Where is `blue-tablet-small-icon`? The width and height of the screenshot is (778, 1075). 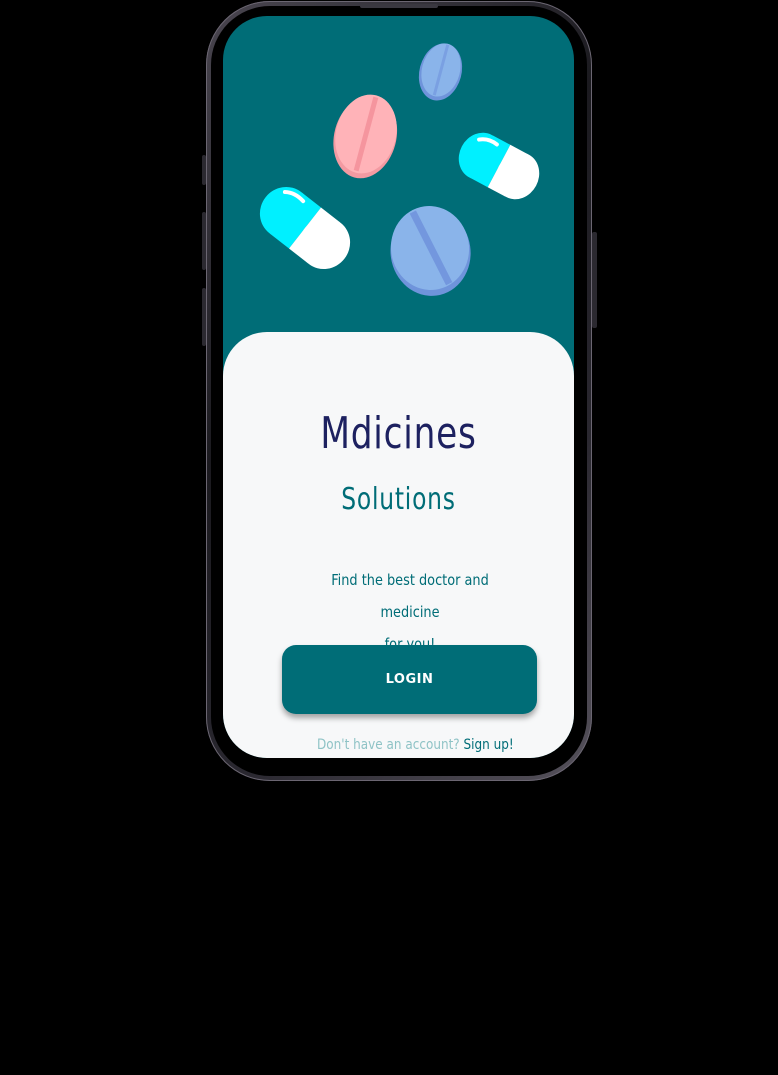 blue-tablet-small-icon is located at coordinates (440, 72).